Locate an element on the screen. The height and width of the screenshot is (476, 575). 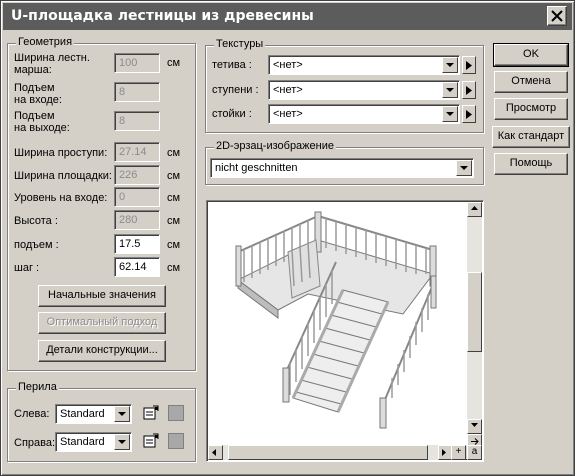
close-button is located at coordinates (557, 16).